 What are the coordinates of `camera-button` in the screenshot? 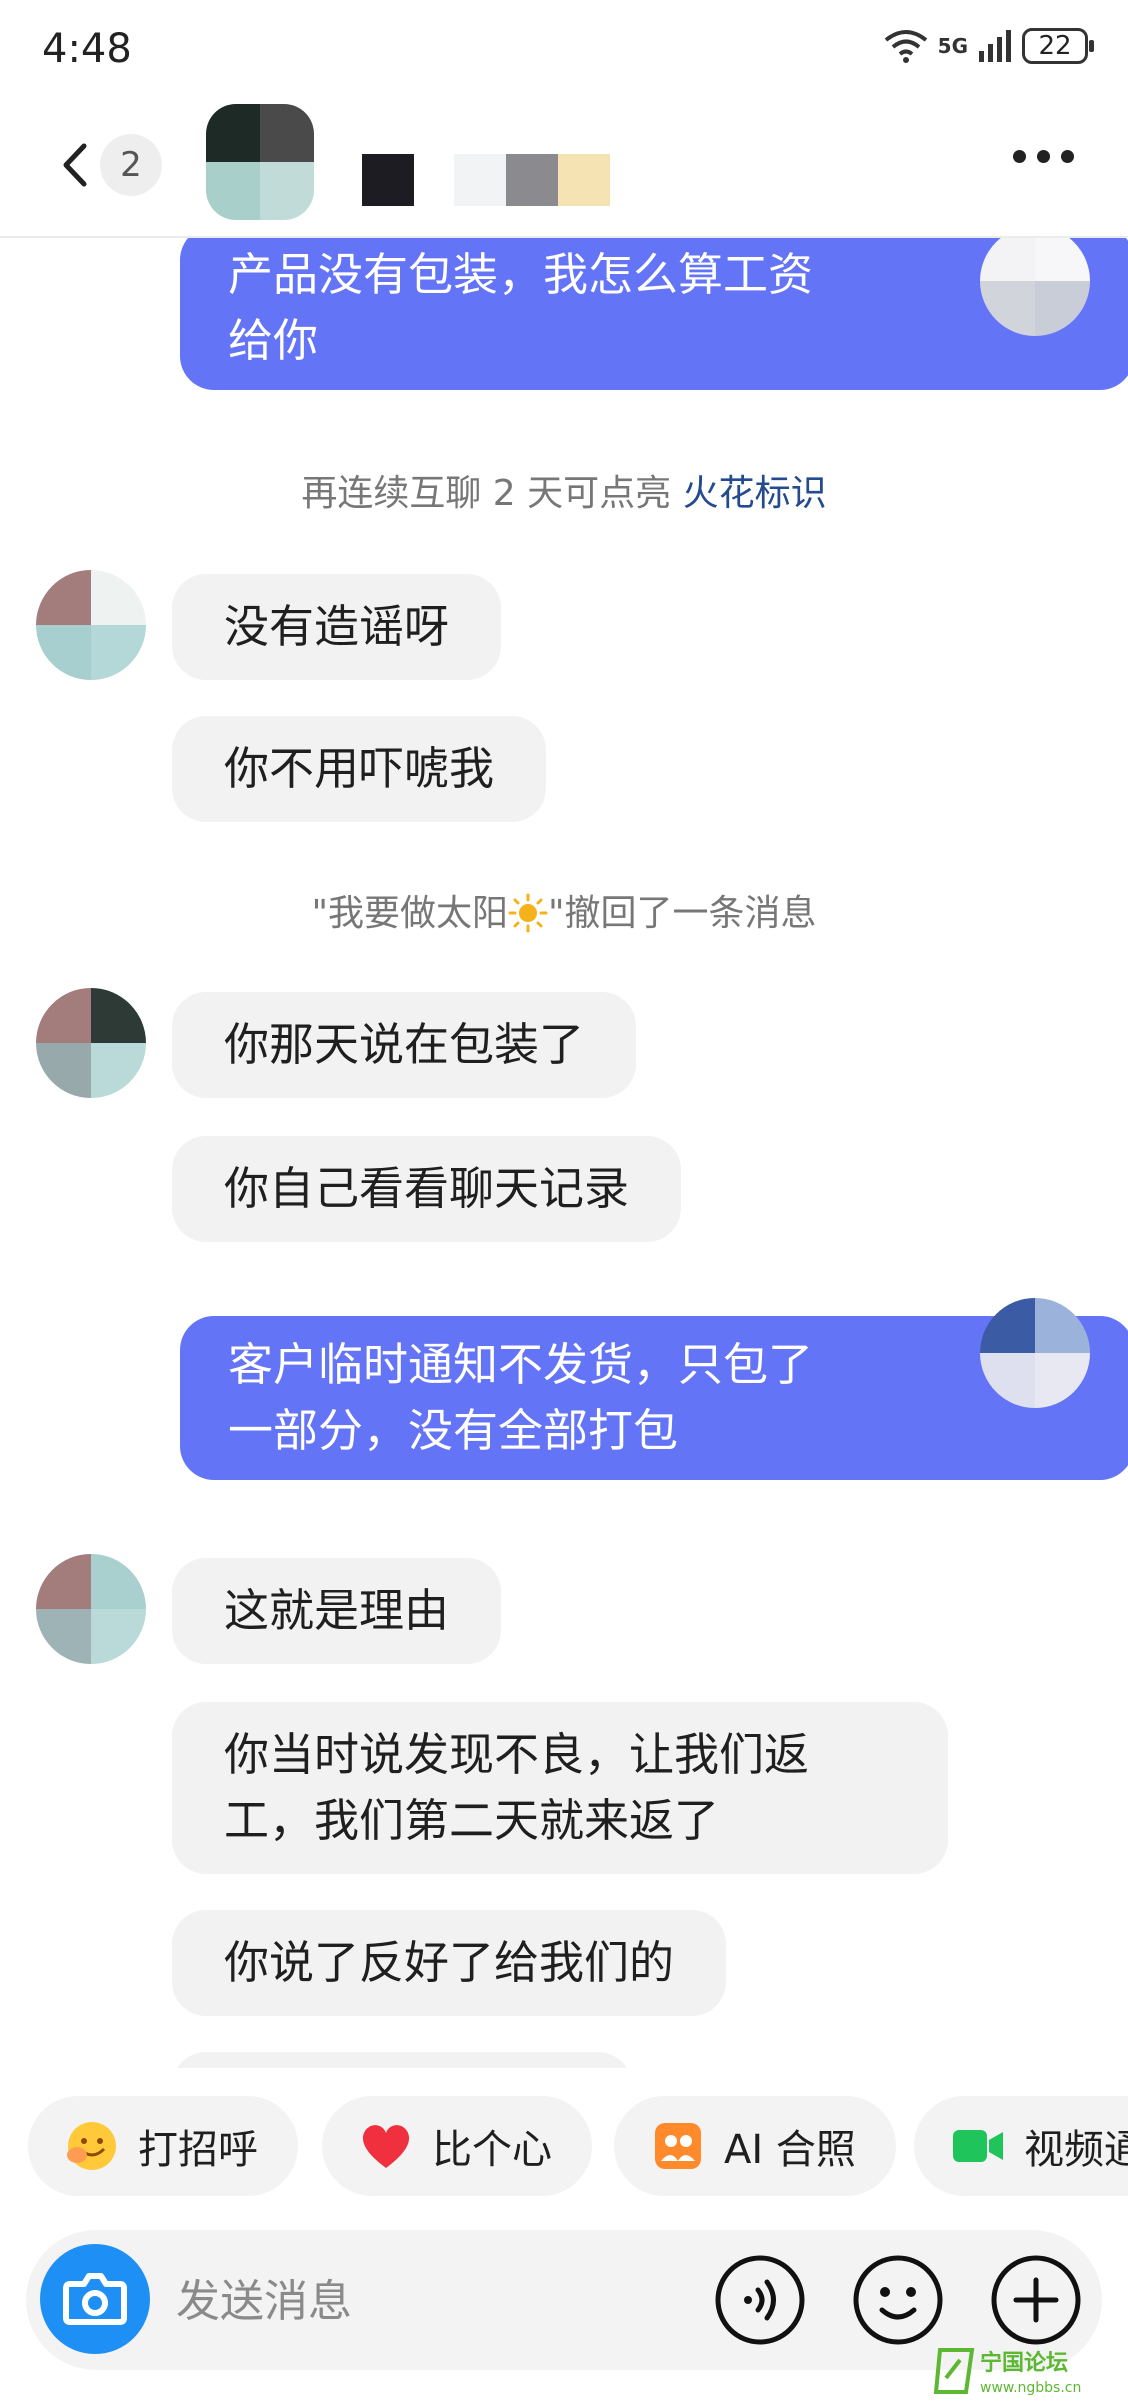 It's located at (95, 2299).